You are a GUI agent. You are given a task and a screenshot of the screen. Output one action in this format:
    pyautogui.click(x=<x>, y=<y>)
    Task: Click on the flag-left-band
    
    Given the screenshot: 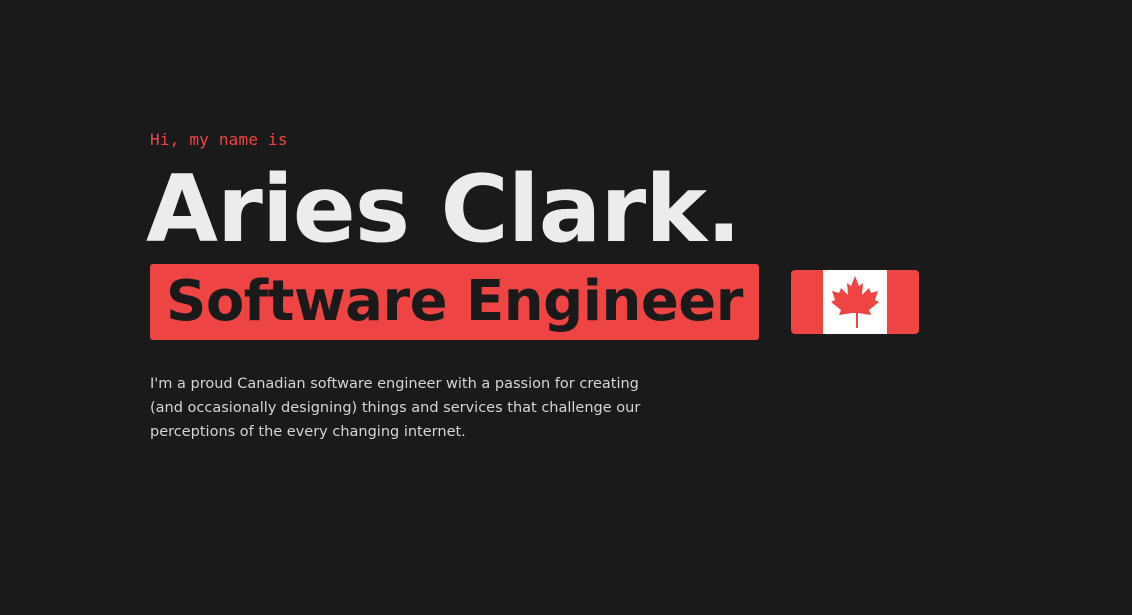 What is the action you would take?
    pyautogui.click(x=806, y=302)
    